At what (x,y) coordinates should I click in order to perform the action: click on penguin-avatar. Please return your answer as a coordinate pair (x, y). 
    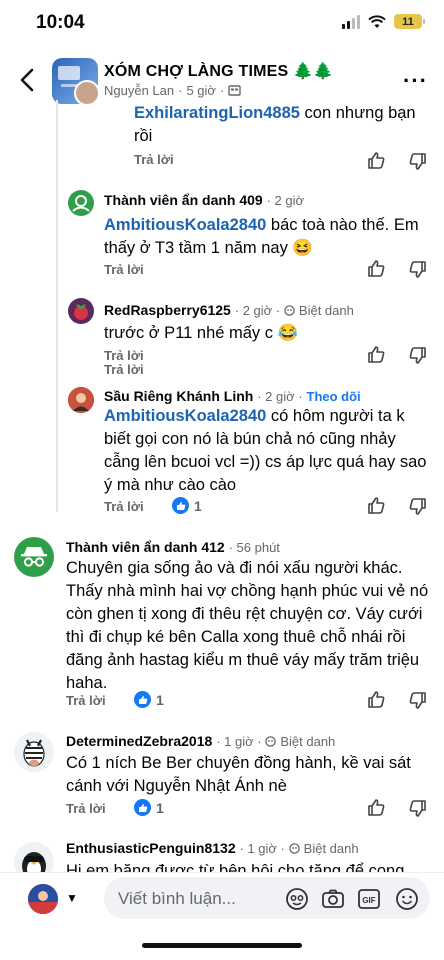
    Looking at the image, I should click on (34, 857).